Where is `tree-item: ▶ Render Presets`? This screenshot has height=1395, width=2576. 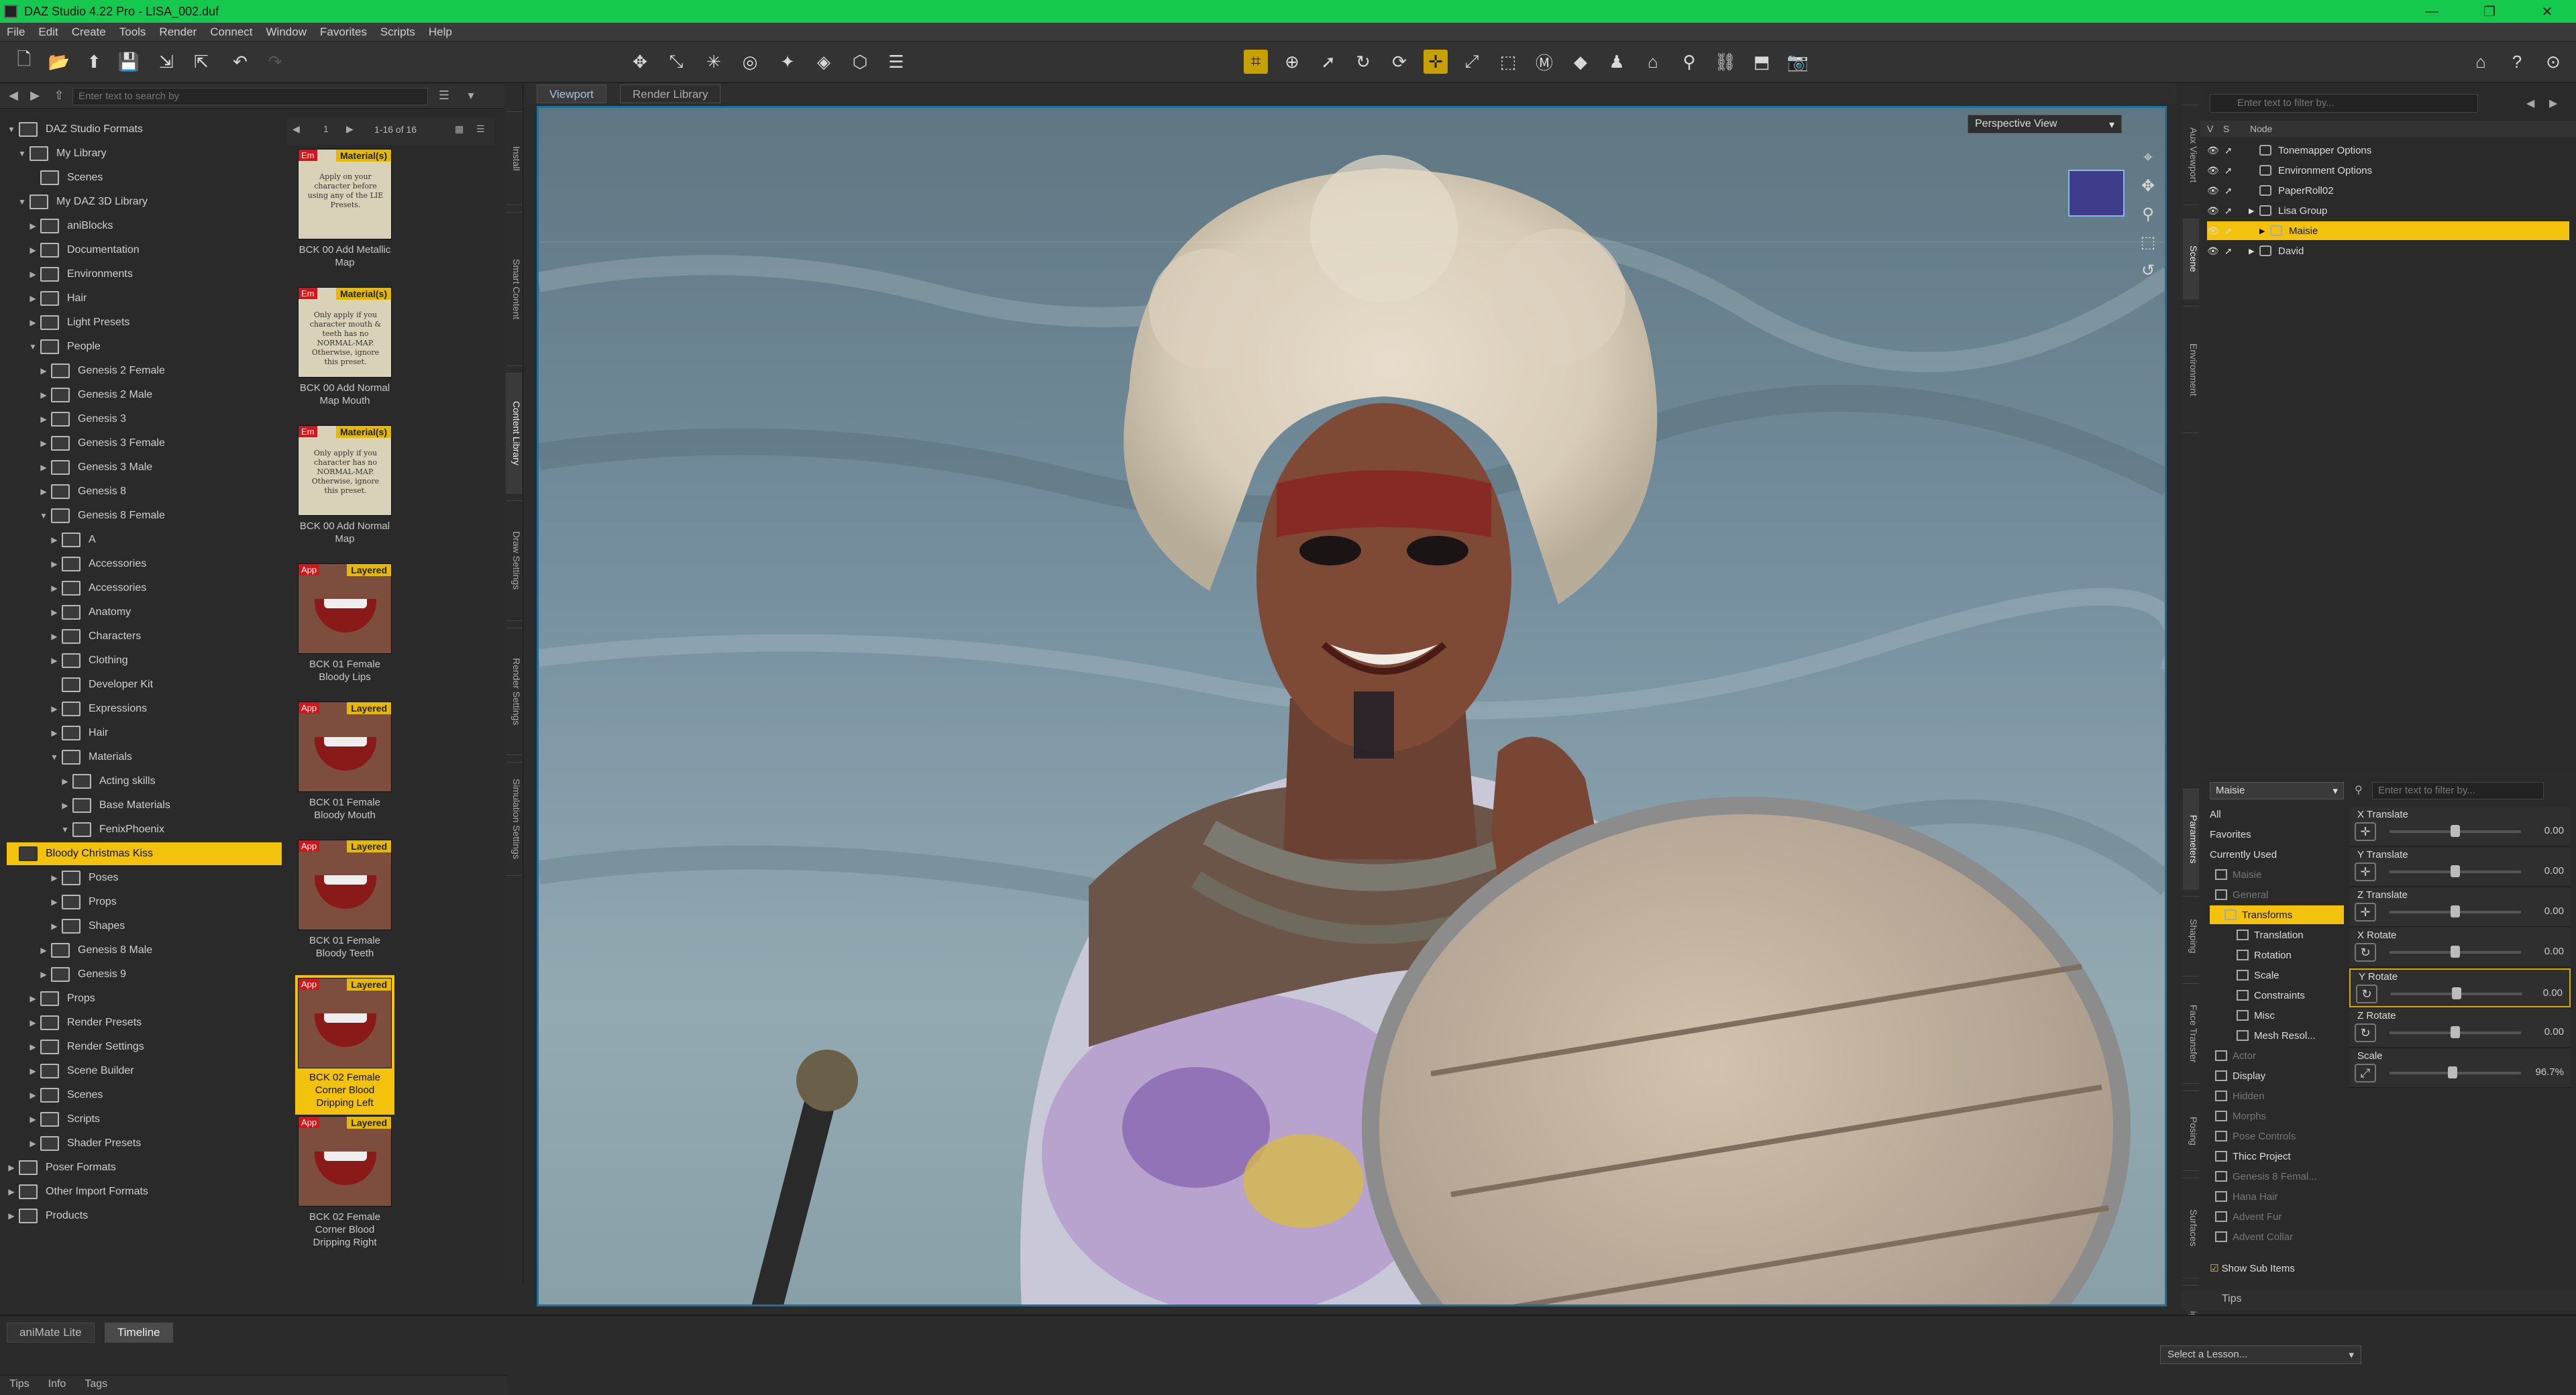 tree-item: ▶ Render Presets is located at coordinates (85, 1022).